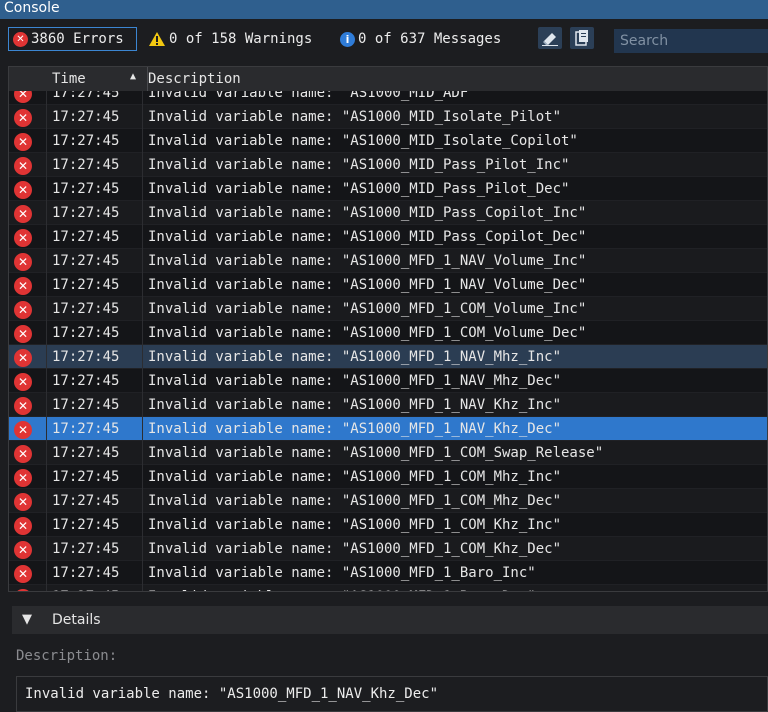 The image size is (768, 712). I want to click on search-input: Search, so click(691, 41).